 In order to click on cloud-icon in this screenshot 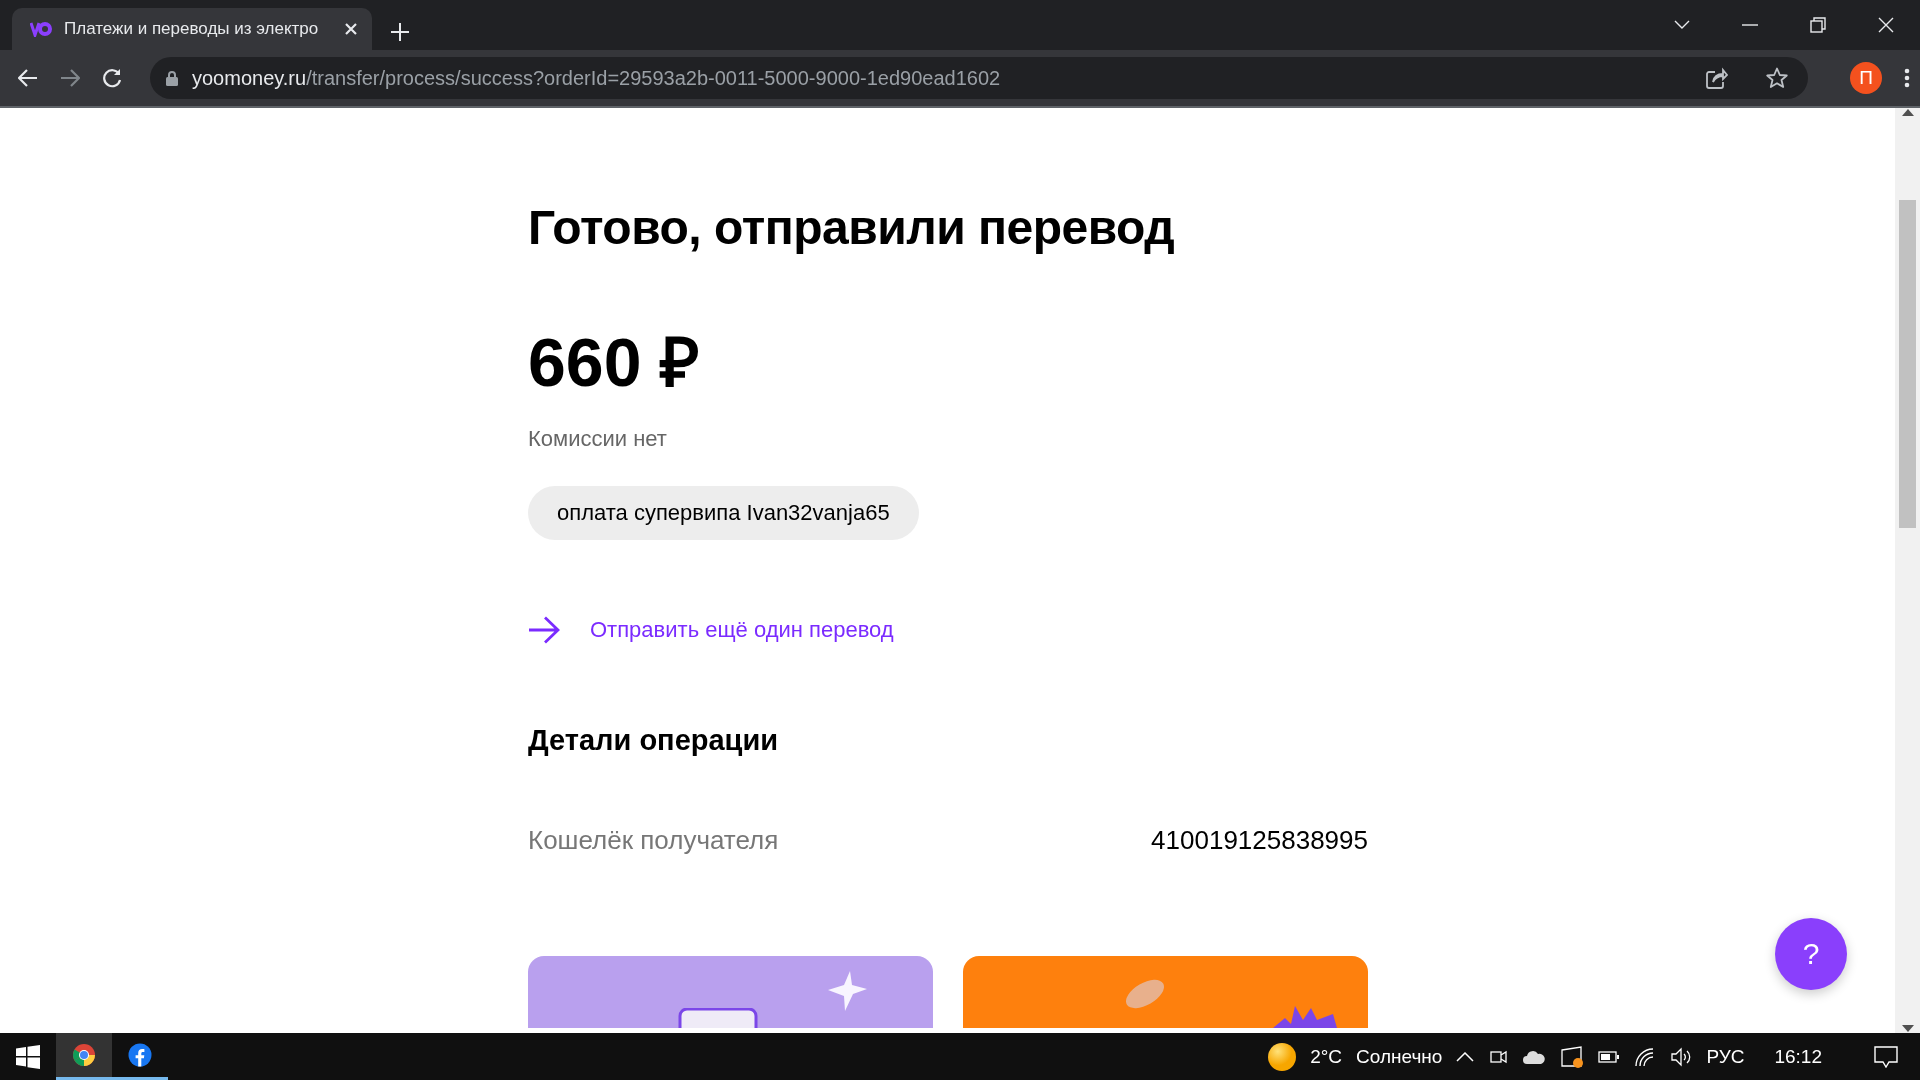, I will do `click(1534, 1056)`.